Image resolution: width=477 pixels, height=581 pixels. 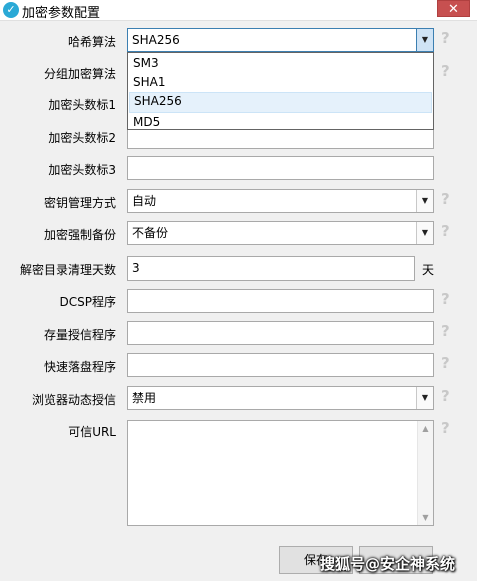 What do you see at coordinates (425, 428) in the screenshot?
I see `scroll-up-icon: ▲` at bounding box center [425, 428].